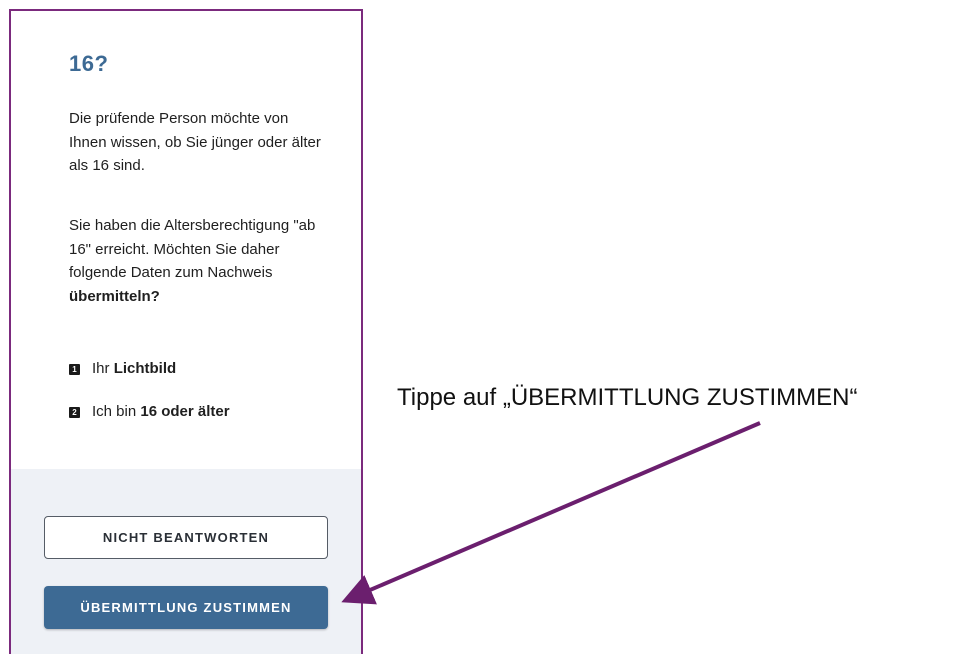  Describe the element at coordinates (185, 411) in the screenshot. I see `list-item-bold: 16 oder älter` at that location.